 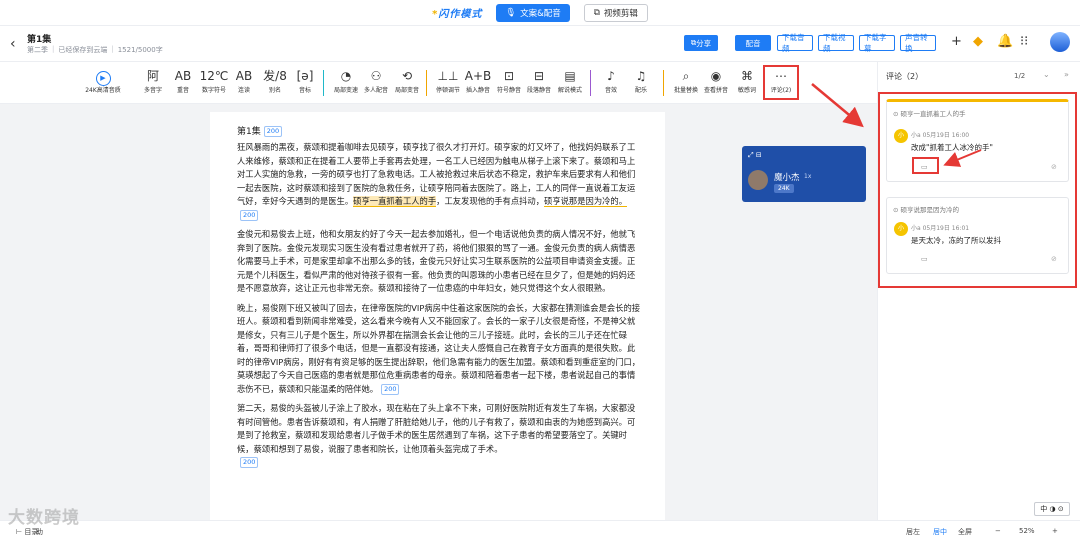 I want to click on play-circle-icon: ▶, so click(x=103, y=78).